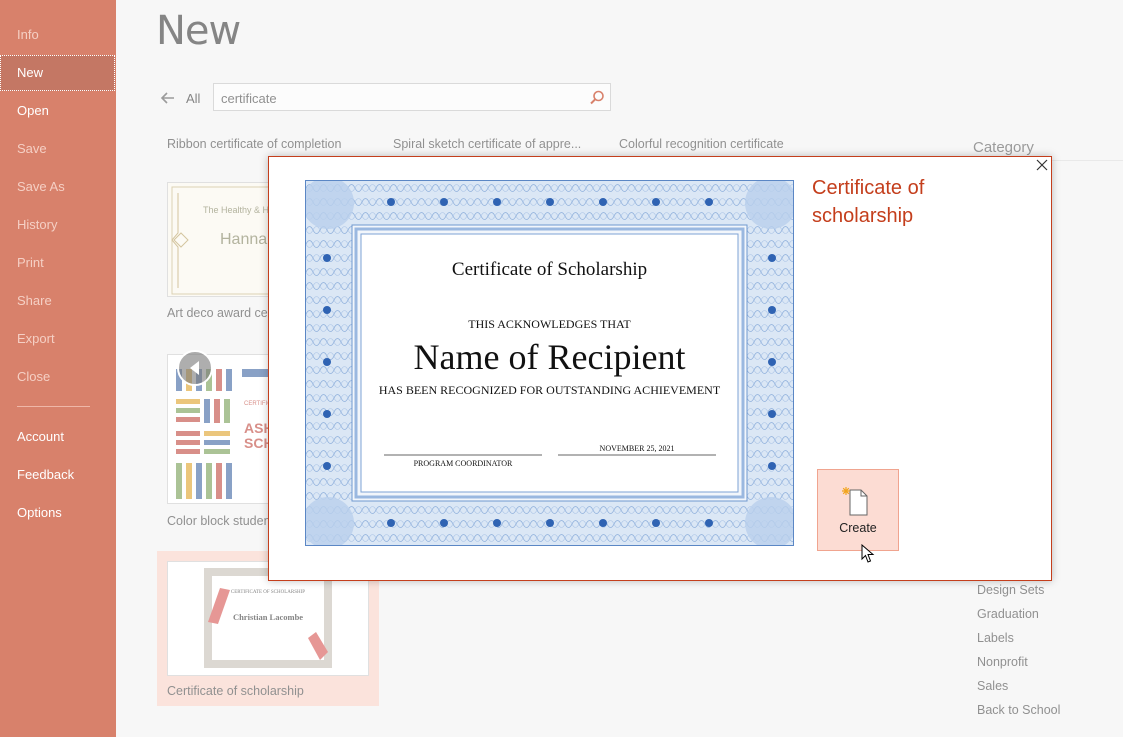 The width and height of the screenshot is (1123, 737). What do you see at coordinates (549, 324) in the screenshot?
I see `certificate-acknowledges: THIS ACKNOWLEDGES THAT` at bounding box center [549, 324].